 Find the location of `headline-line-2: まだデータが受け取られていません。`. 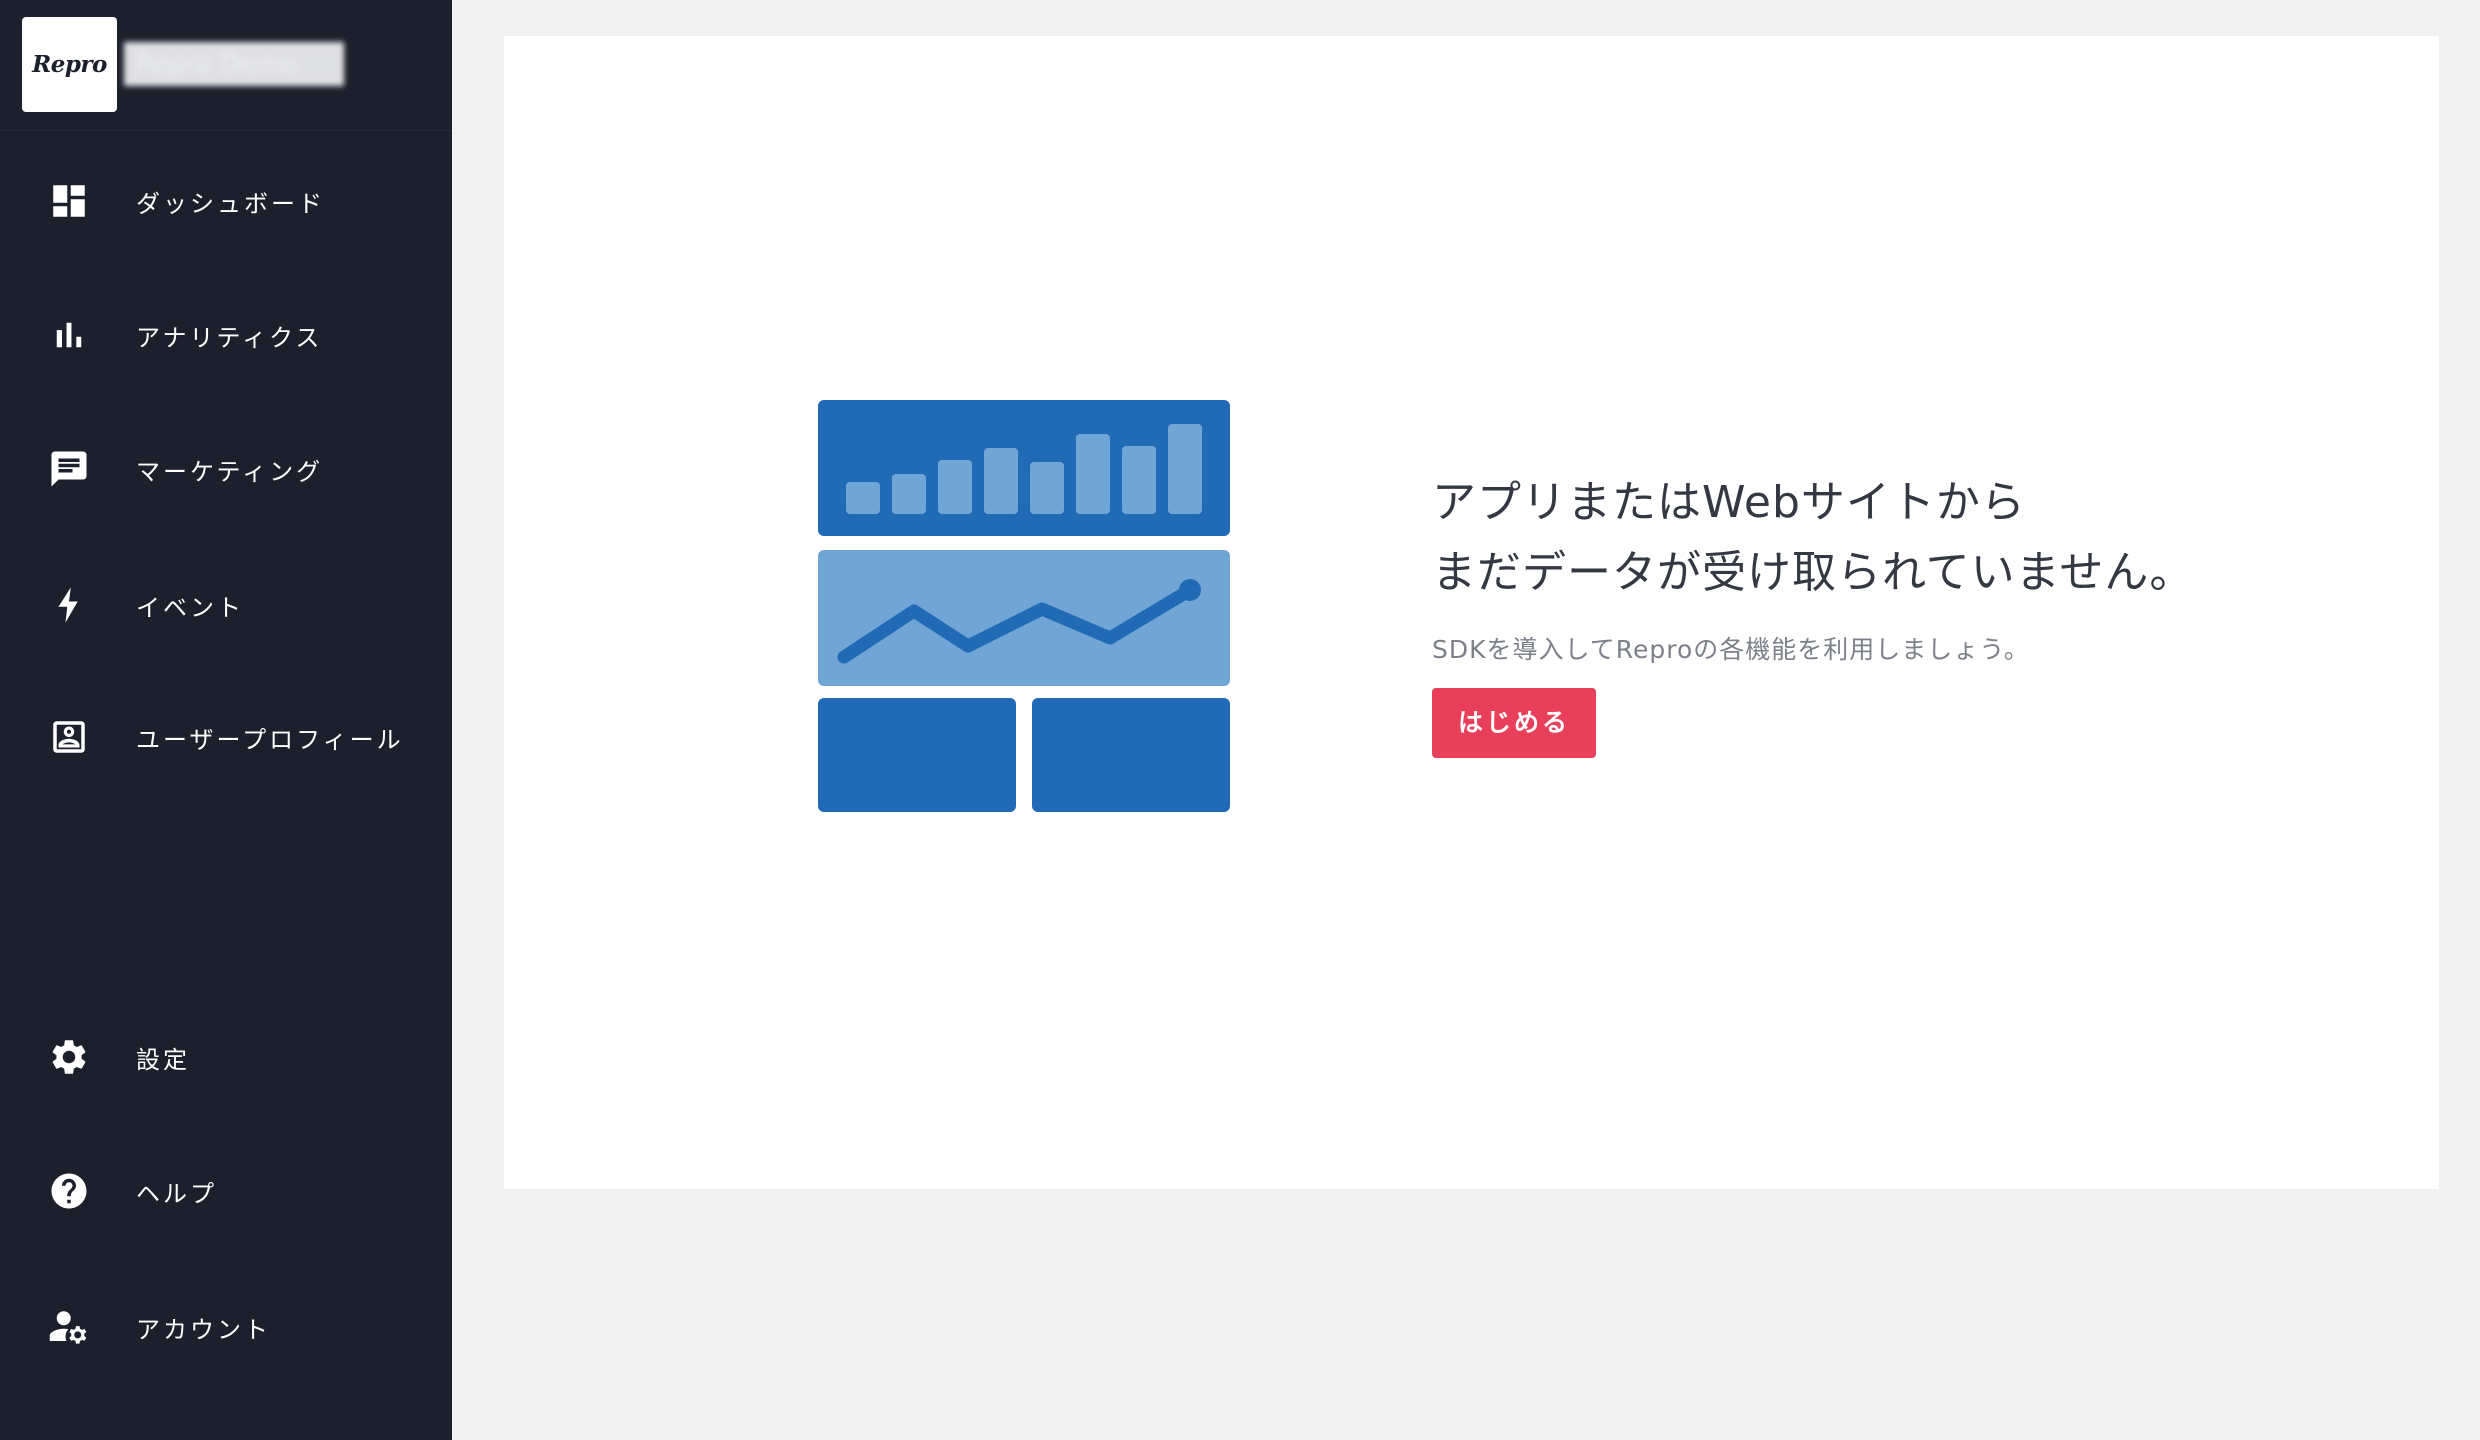

headline-line-2: まだデータが受け取られていません。 is located at coordinates (1813, 572).